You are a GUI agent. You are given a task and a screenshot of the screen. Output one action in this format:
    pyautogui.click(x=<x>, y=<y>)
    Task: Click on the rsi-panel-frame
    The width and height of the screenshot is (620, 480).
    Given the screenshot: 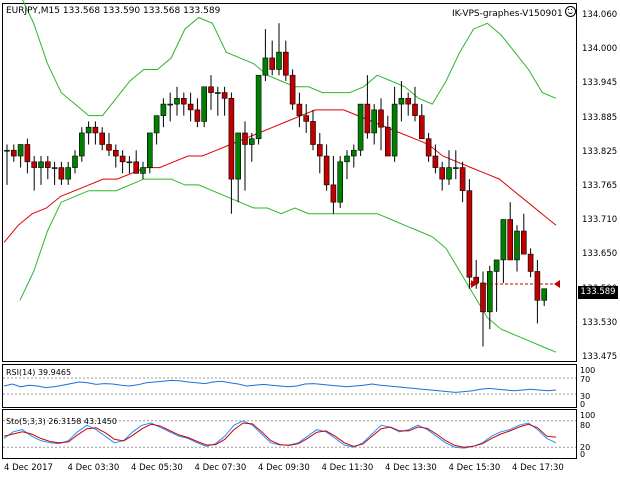 What is the action you would take?
    pyautogui.click(x=289, y=386)
    